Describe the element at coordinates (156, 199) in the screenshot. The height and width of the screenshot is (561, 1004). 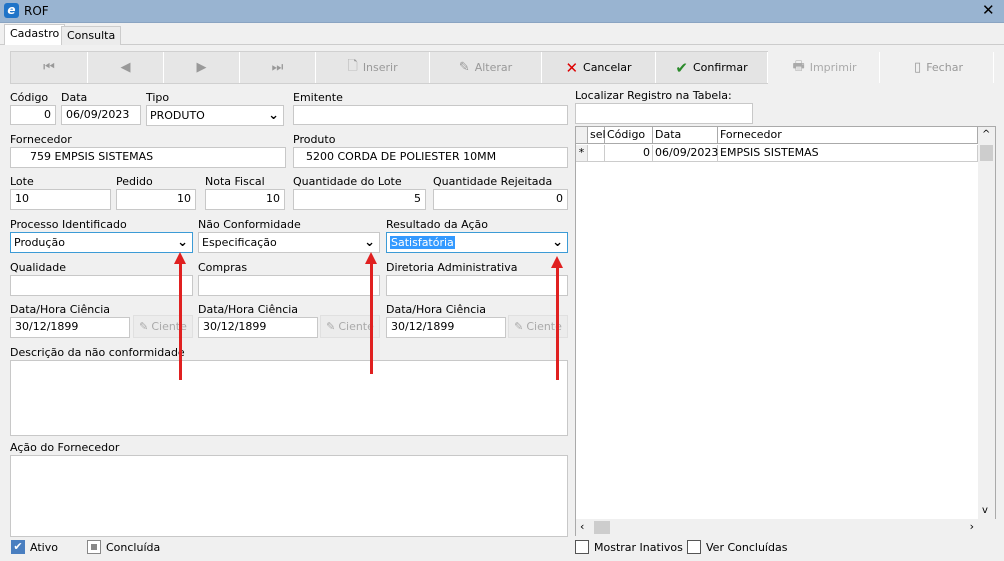
I see `pedido-field: 10` at that location.